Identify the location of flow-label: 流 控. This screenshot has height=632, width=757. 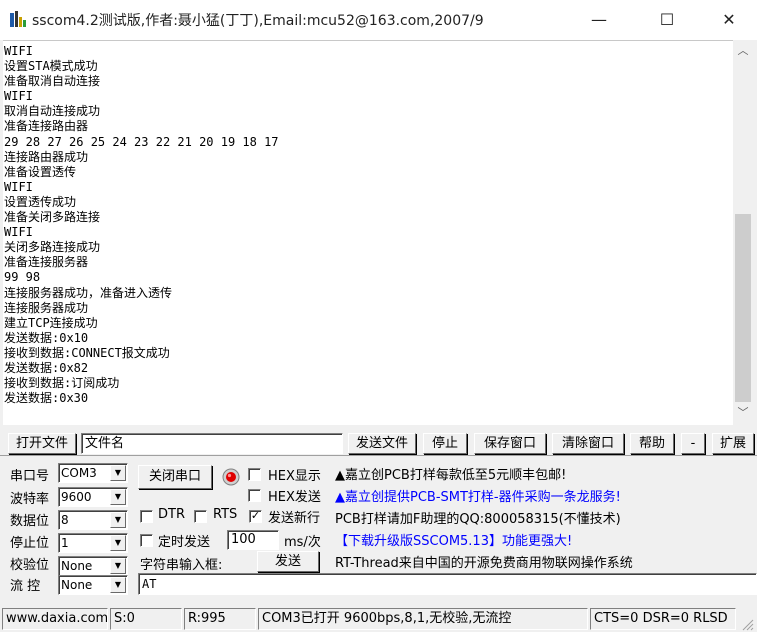
(25, 586).